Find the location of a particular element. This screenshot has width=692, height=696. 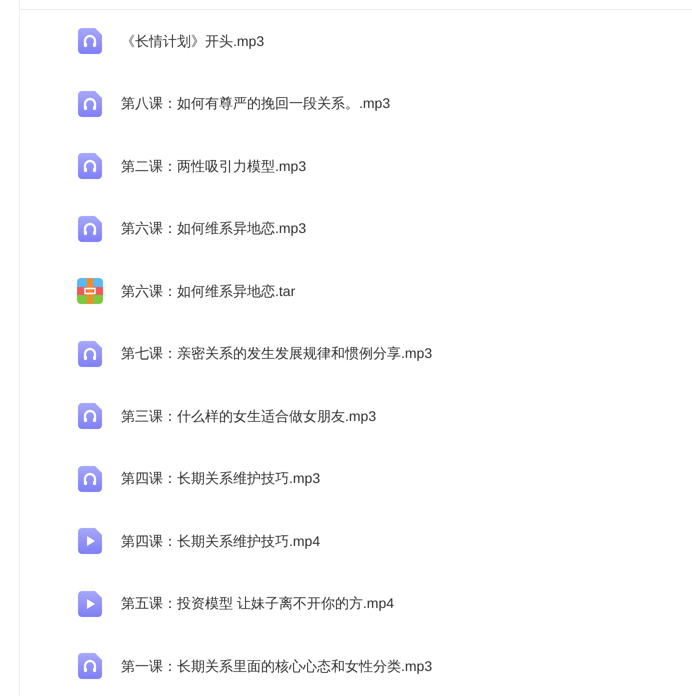

file-row: 第二课：两性吸引力模型.mp3 is located at coordinates (356, 166).